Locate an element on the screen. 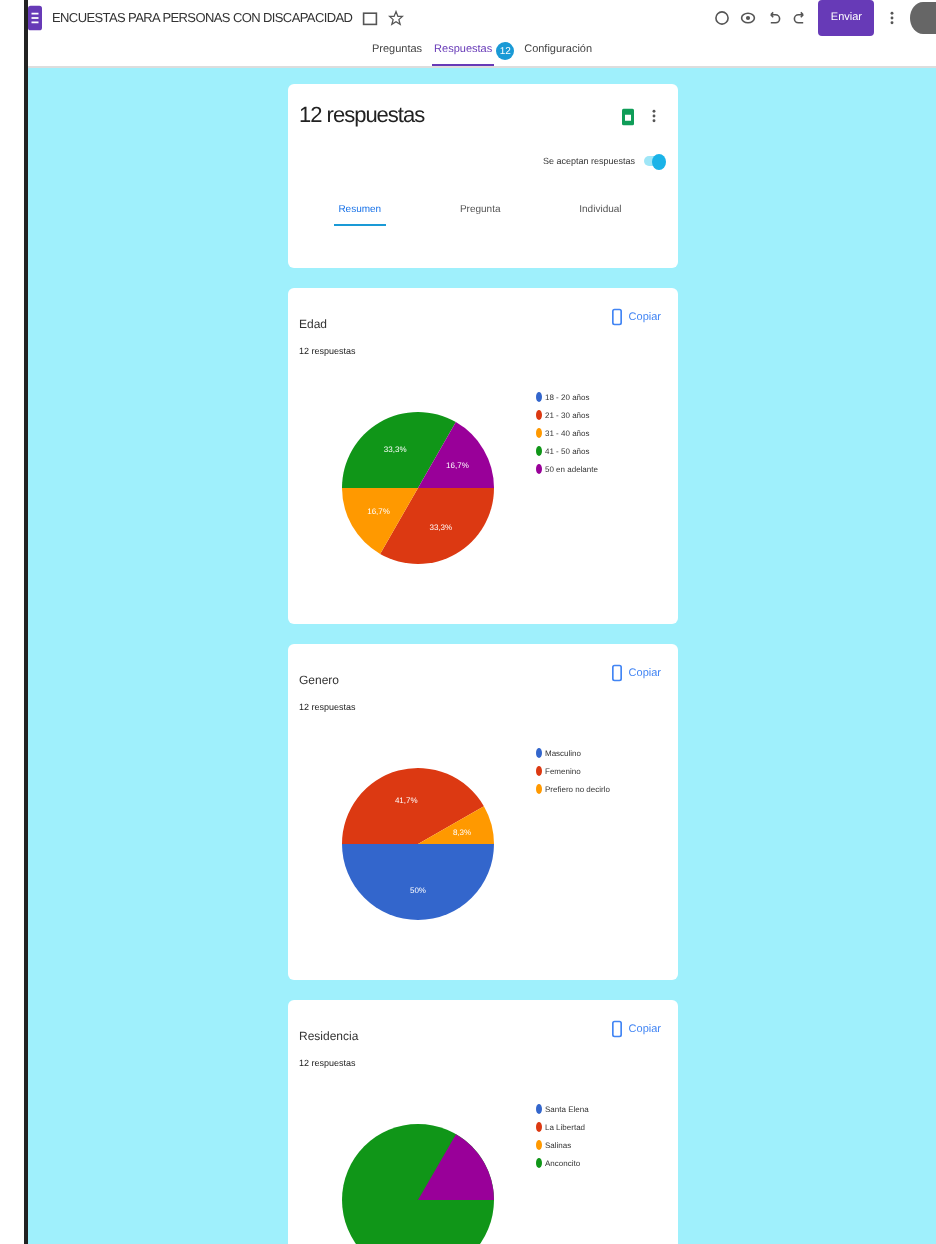 This screenshot has height=1244, width=936. forms-logo-icon is located at coordinates (35, 18).